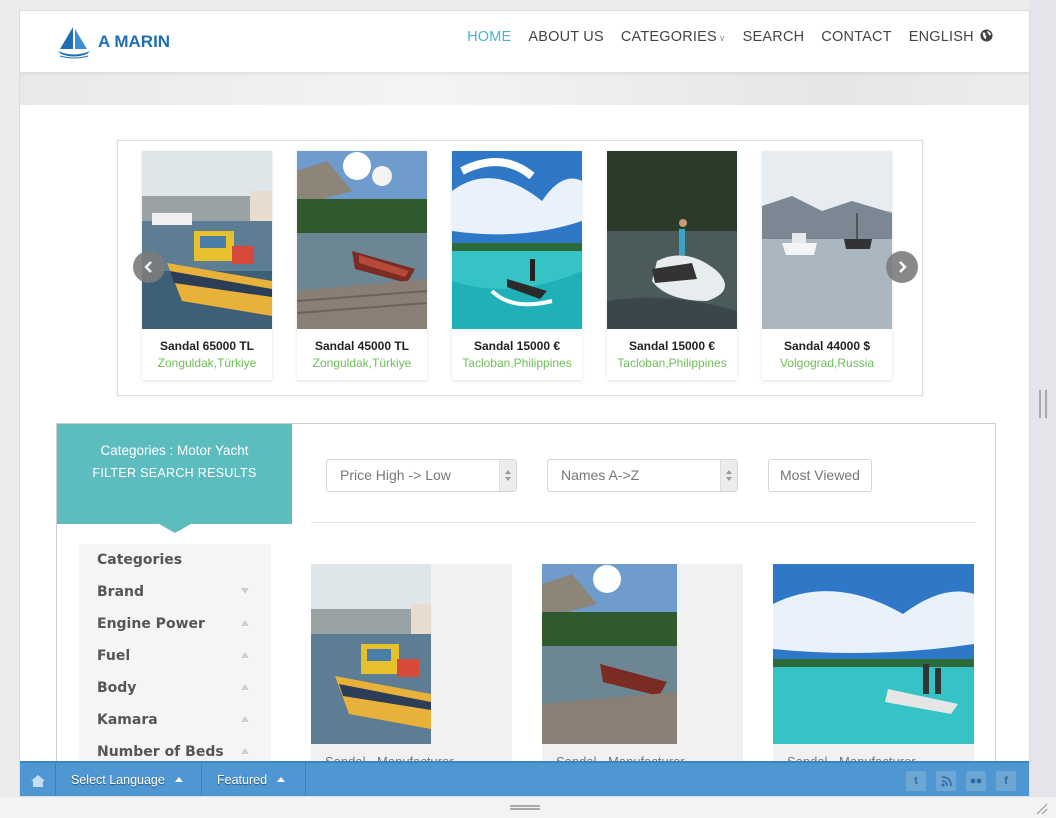 The image size is (1056, 818). What do you see at coordinates (174, 473) in the screenshot?
I see `filter-heading: FILTER SEARCH RESULTS` at bounding box center [174, 473].